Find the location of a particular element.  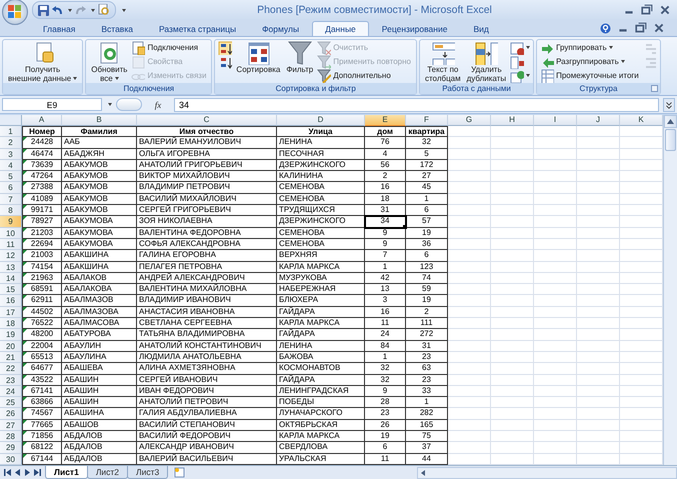

table-cell: 9 is located at coordinates (385, 233).